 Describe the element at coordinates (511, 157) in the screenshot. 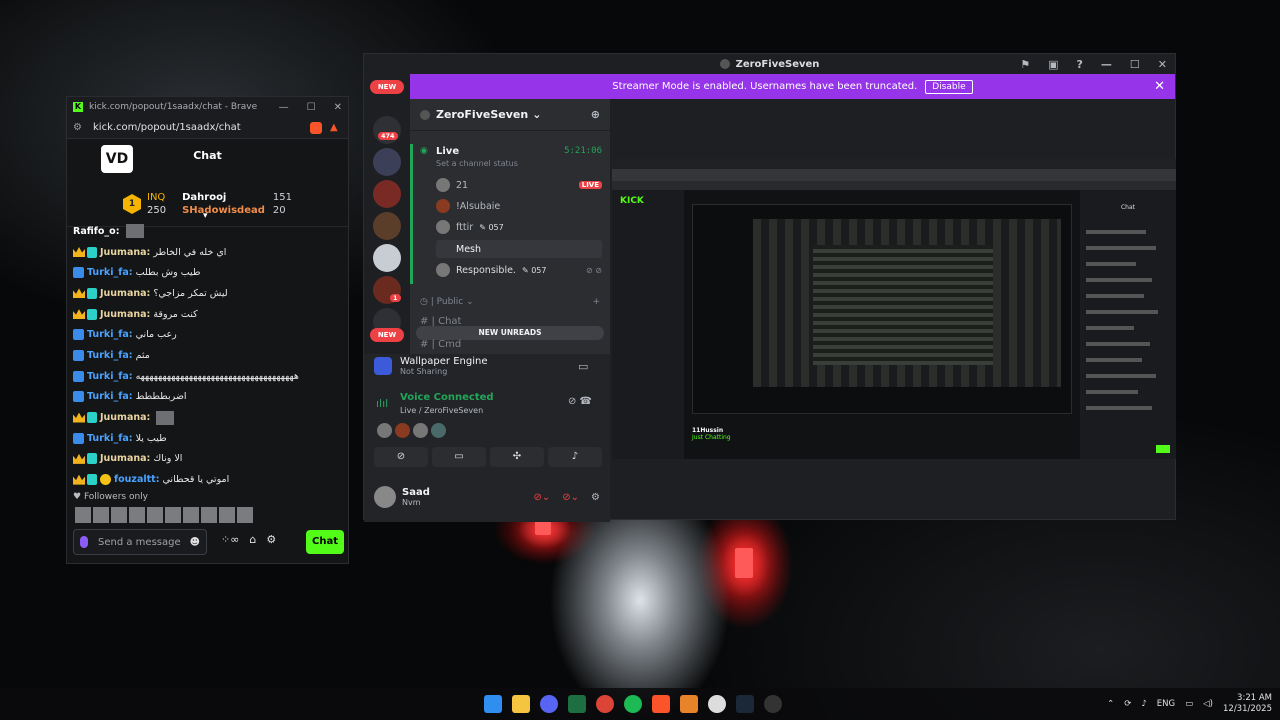

I see `voice-channel-live: ◉ Live 5:21:06 Set a channel status` at that location.